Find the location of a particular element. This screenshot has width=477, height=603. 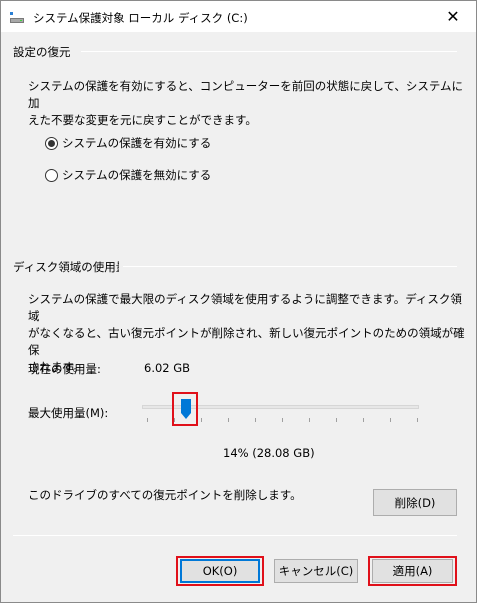

restore-group-divider is located at coordinates (269, 51).